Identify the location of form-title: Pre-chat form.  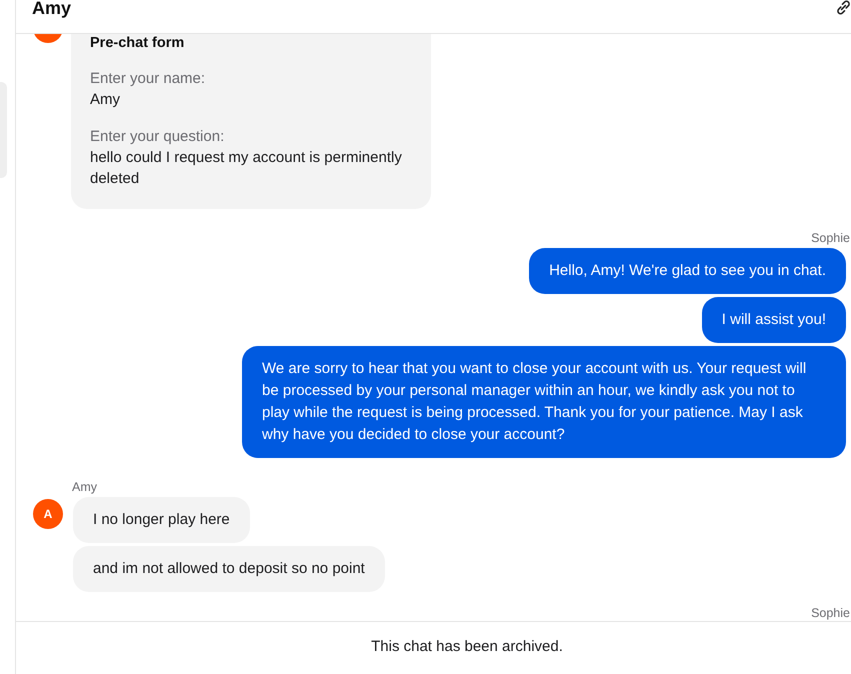
(138, 43).